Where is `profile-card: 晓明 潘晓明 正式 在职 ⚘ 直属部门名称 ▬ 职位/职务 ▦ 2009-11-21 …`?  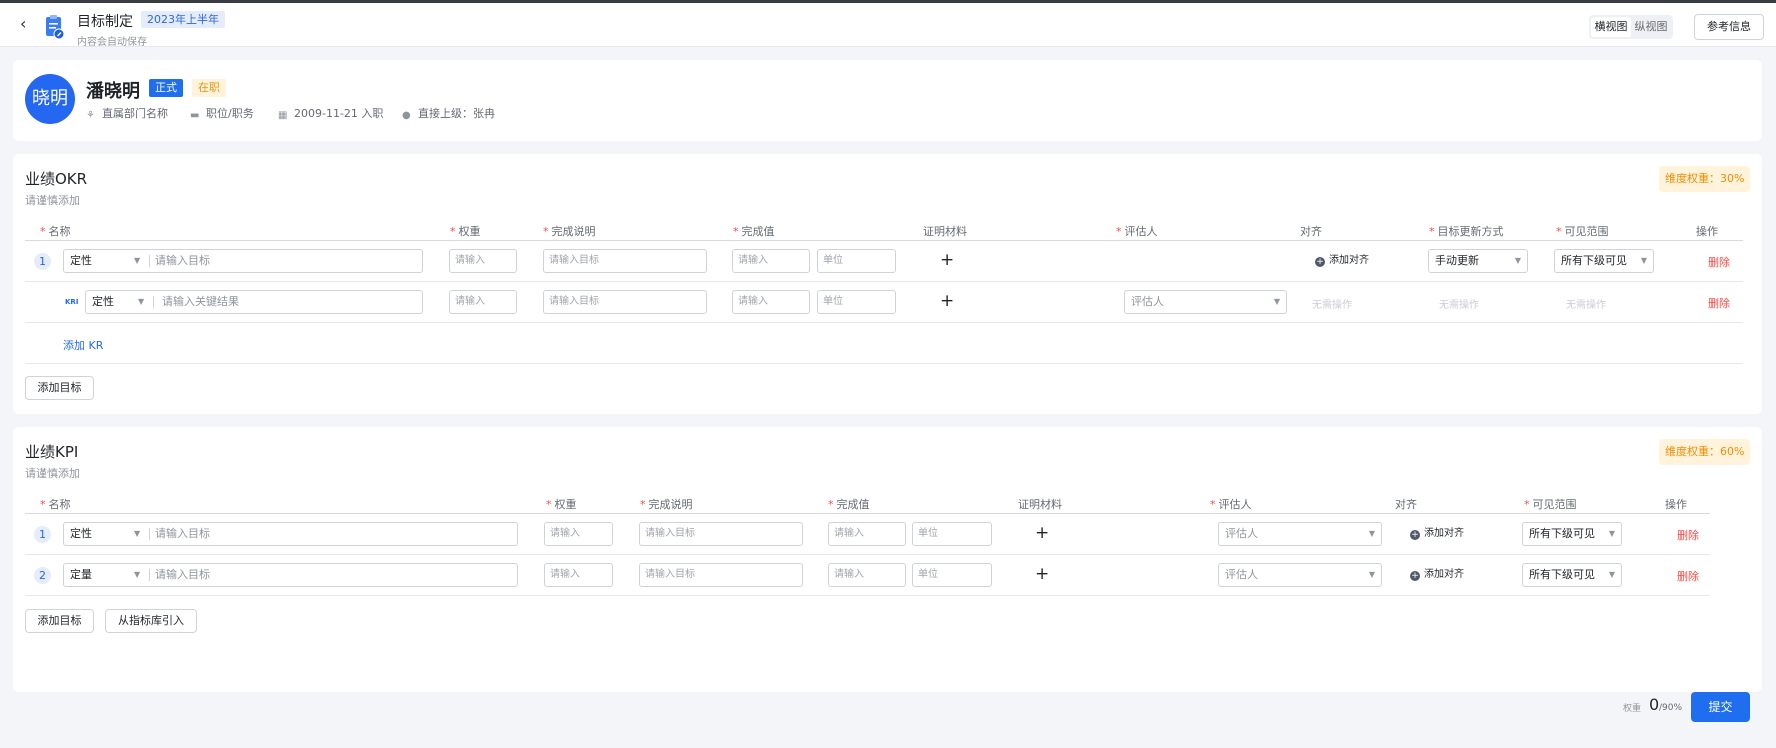
profile-card: 晓明 潘晓明 正式 在职 ⚘ 直属部门名称 ▬ 职位/职务 ▦ 2009-11-21 … is located at coordinates (887, 100).